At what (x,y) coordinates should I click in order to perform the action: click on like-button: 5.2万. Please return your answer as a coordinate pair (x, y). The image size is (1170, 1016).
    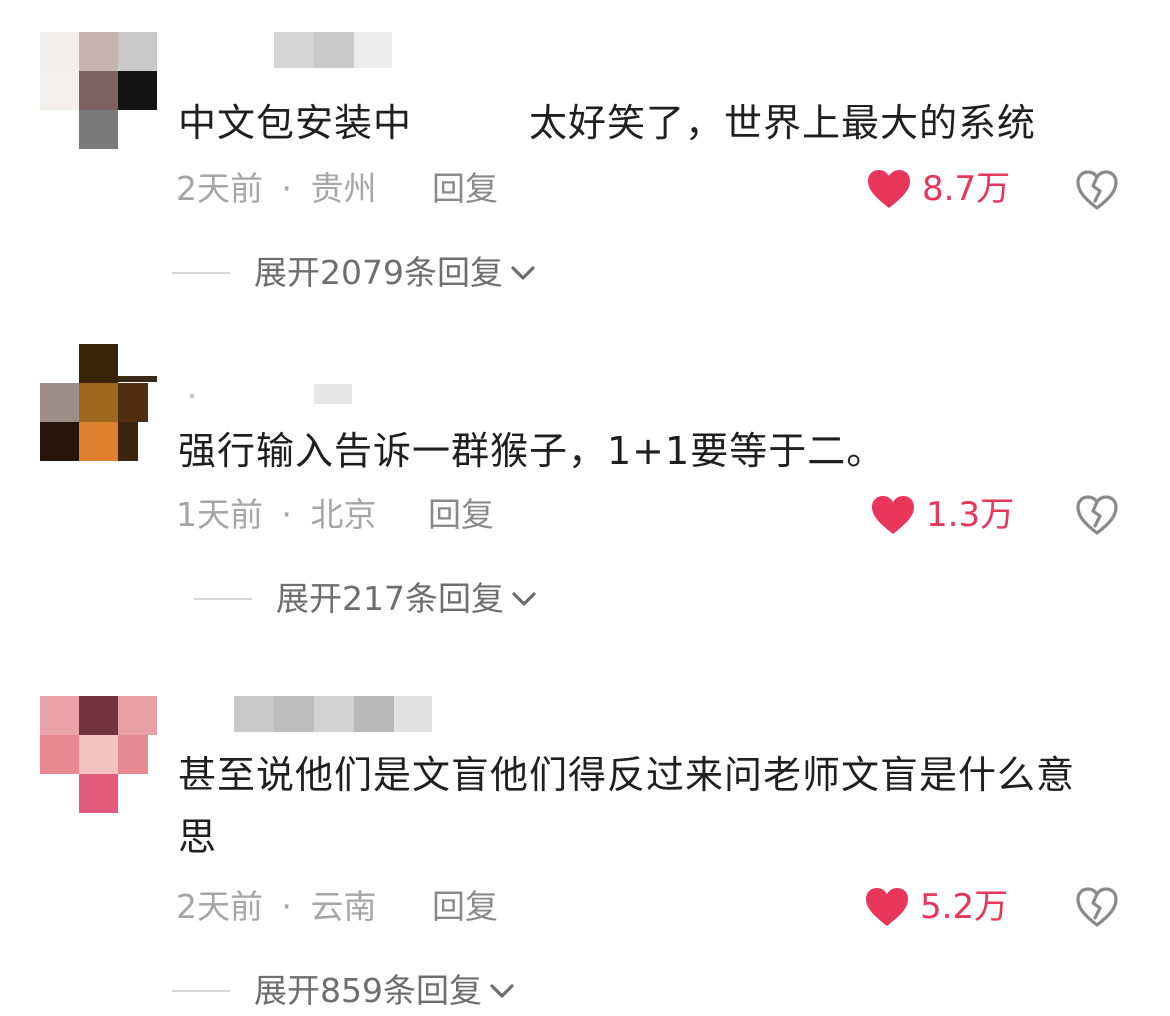
    Looking at the image, I should click on (936, 907).